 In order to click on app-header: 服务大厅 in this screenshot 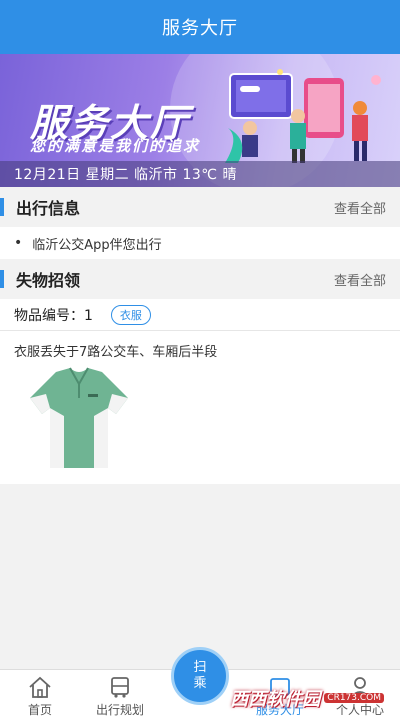, I will do `click(200, 27)`.